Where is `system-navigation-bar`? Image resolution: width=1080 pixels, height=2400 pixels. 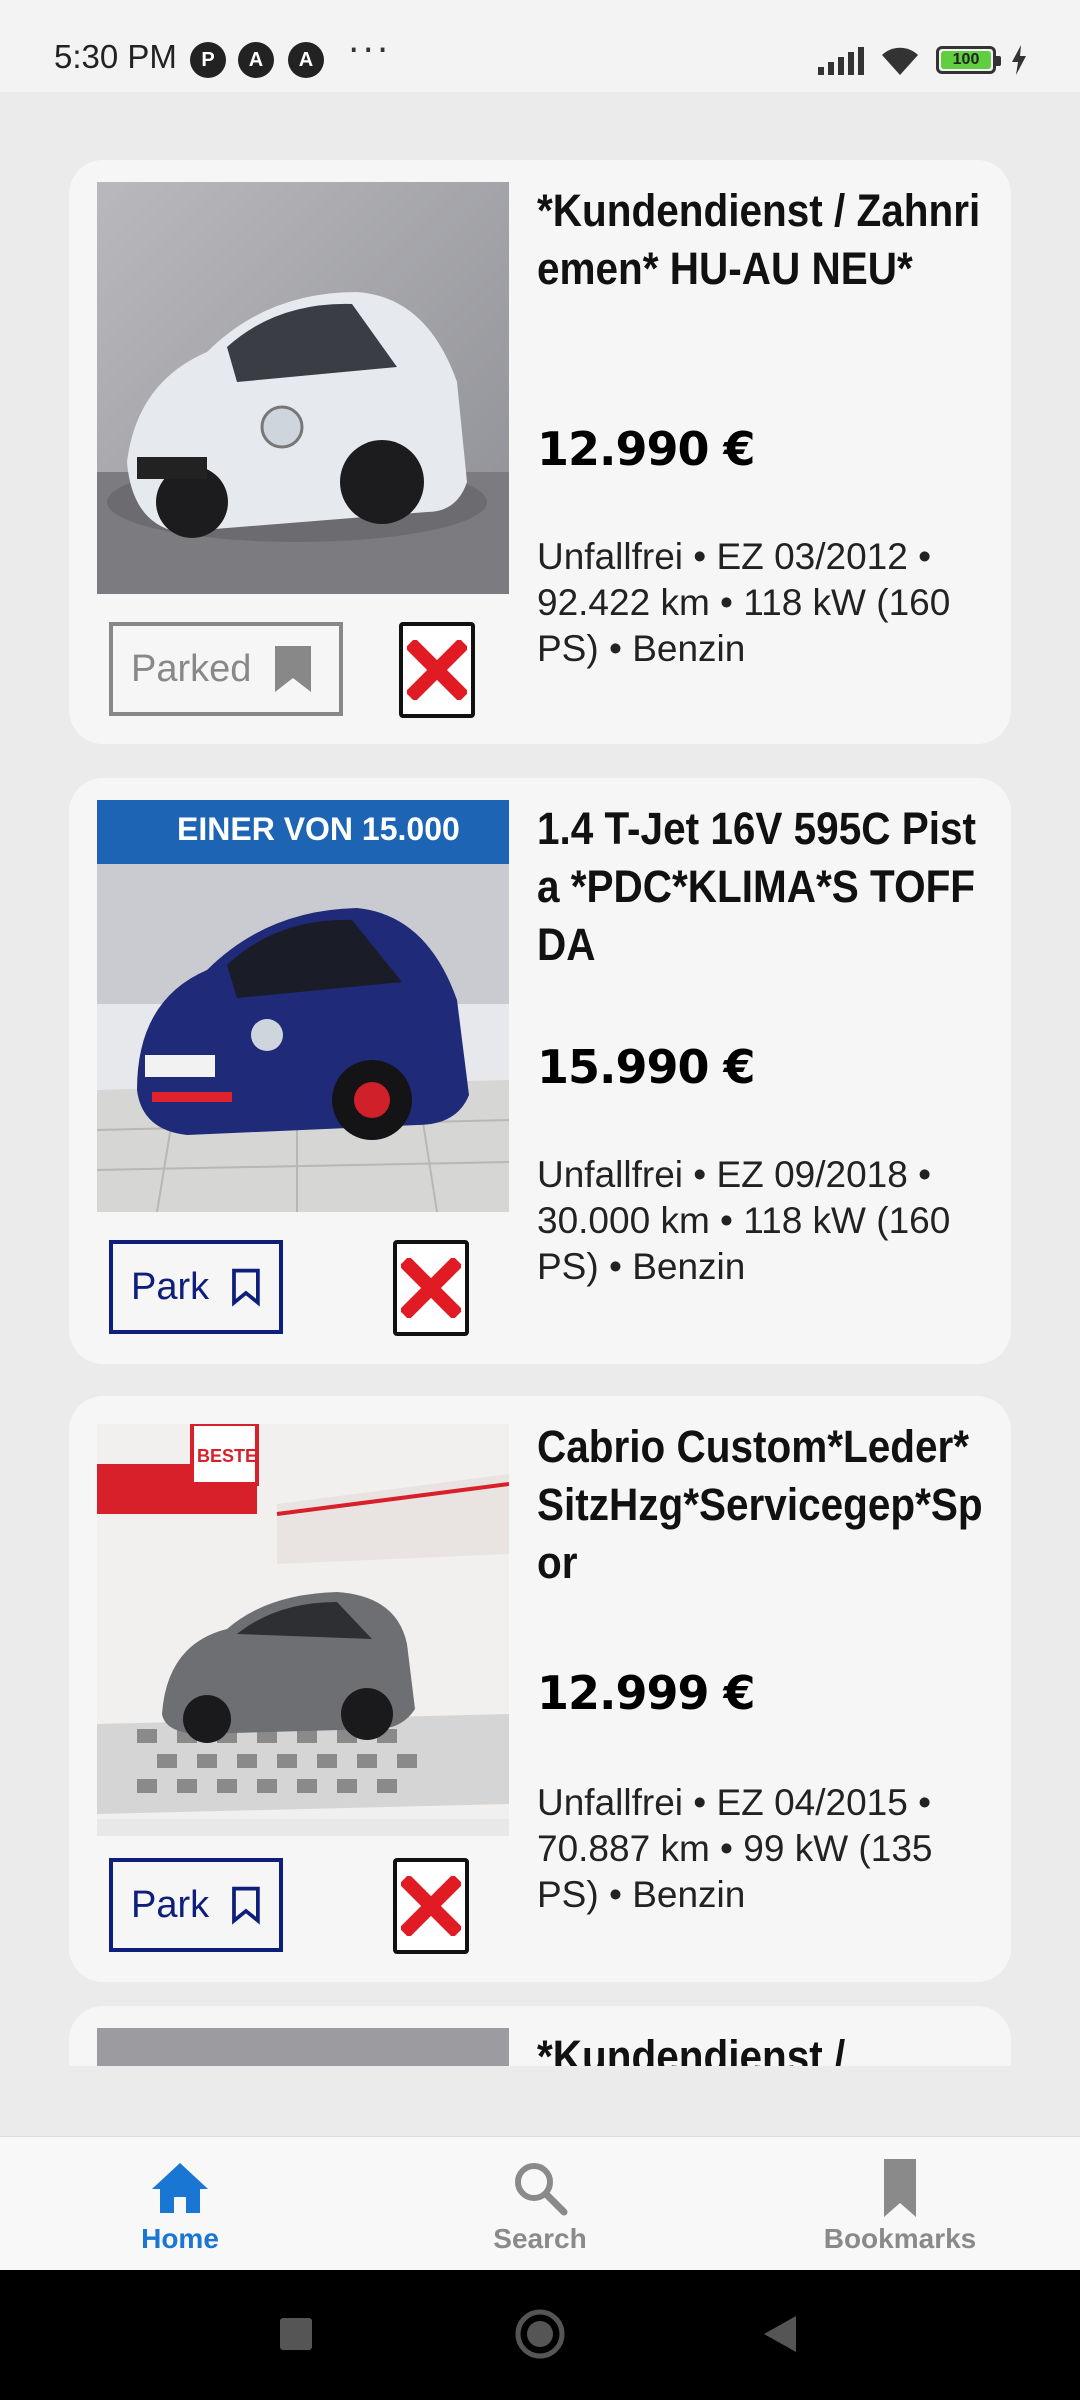 system-navigation-bar is located at coordinates (540, 2335).